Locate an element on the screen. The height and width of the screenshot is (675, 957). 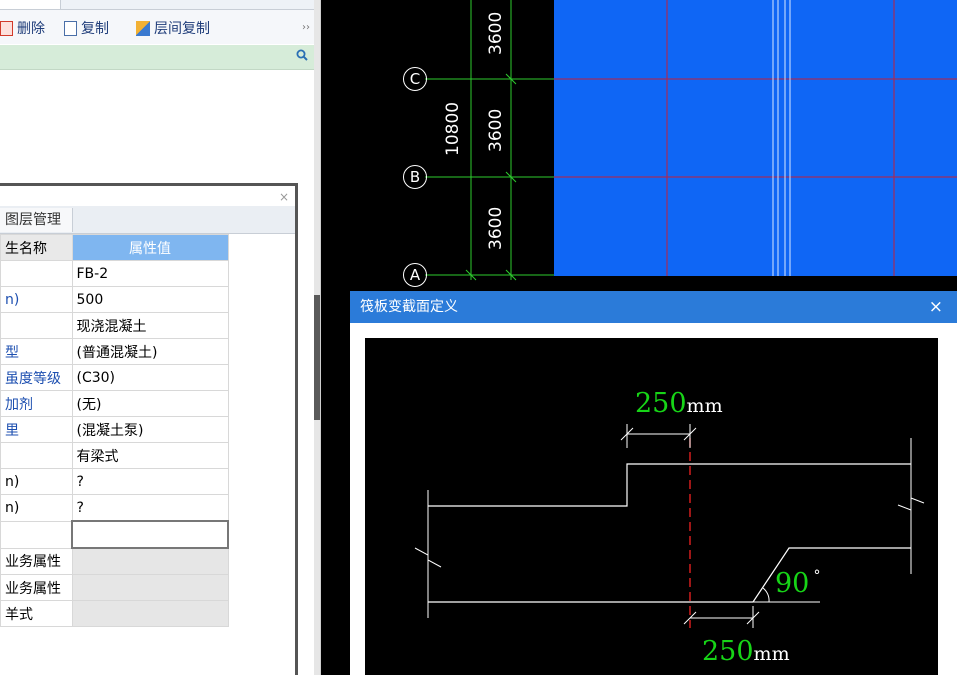
layer-copy-button: 层间复制 is located at coordinates (173, 28).